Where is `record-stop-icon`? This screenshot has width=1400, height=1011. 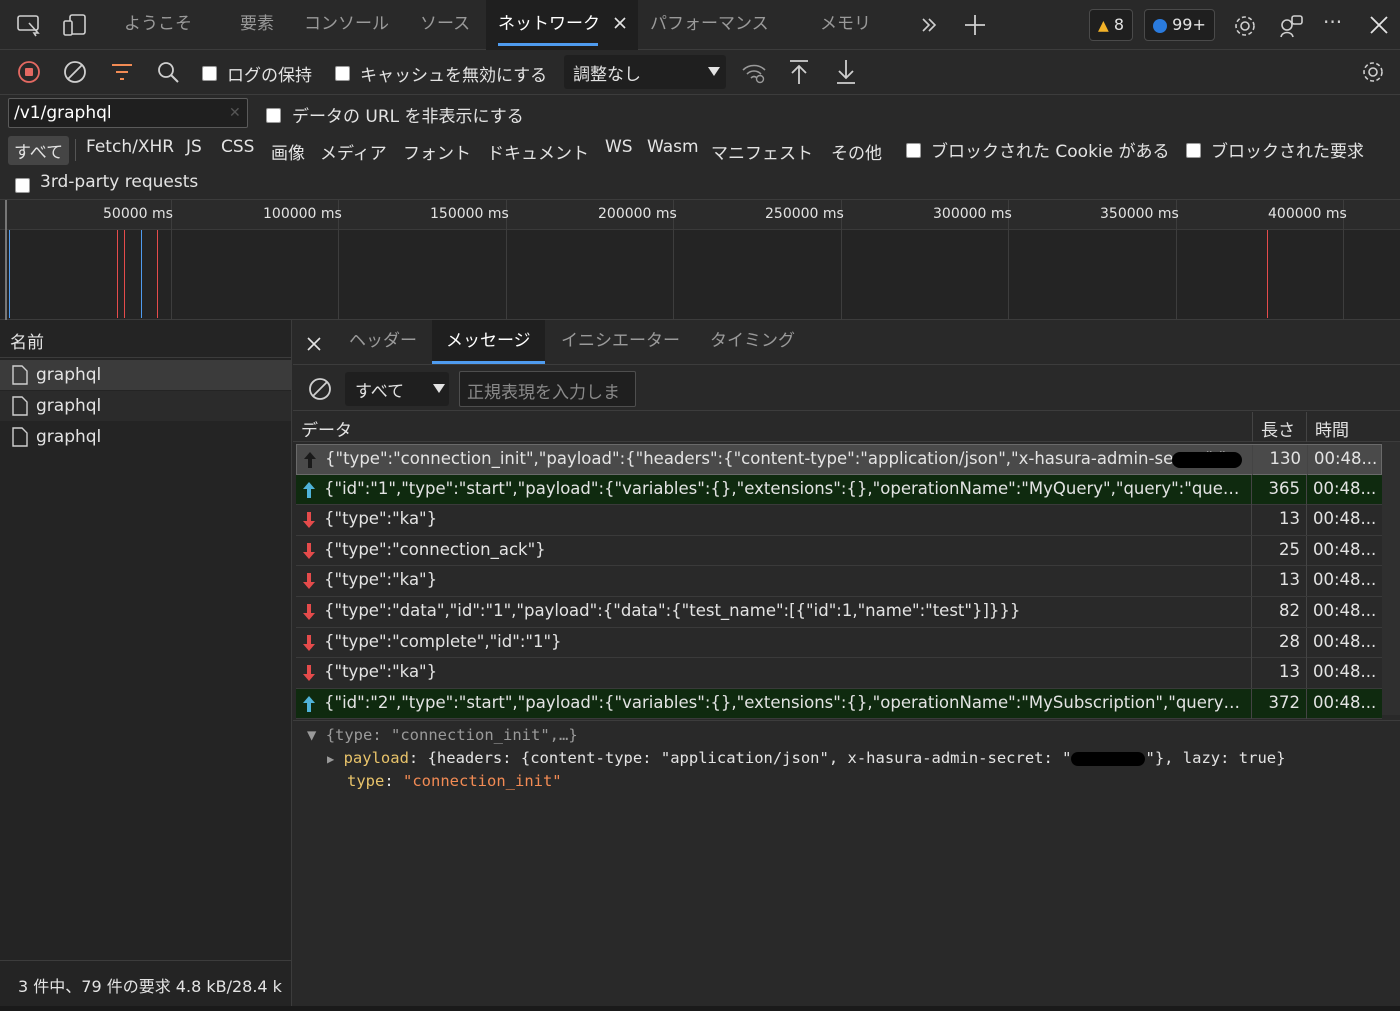 record-stop-icon is located at coordinates (29, 72).